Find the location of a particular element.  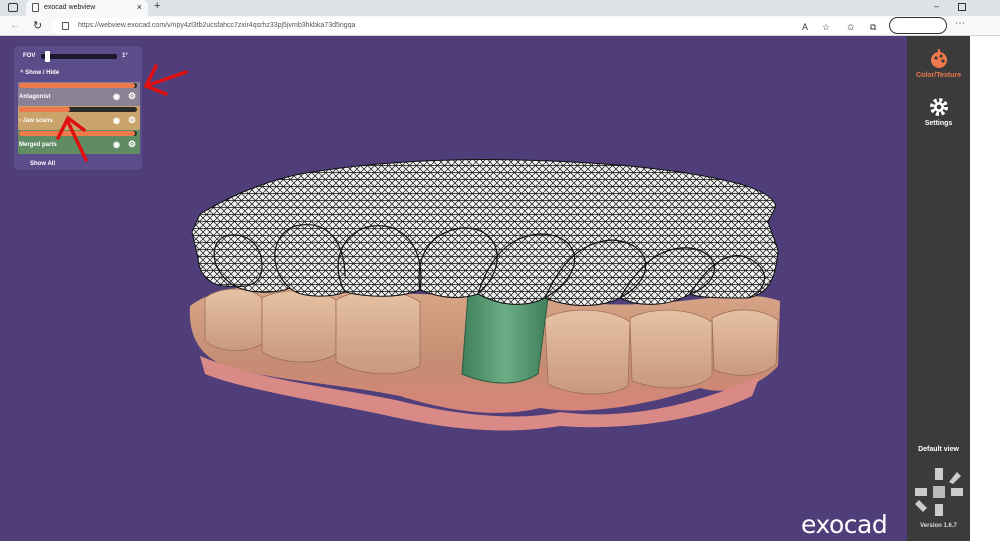

fov-label: FOV is located at coordinates (29, 56).